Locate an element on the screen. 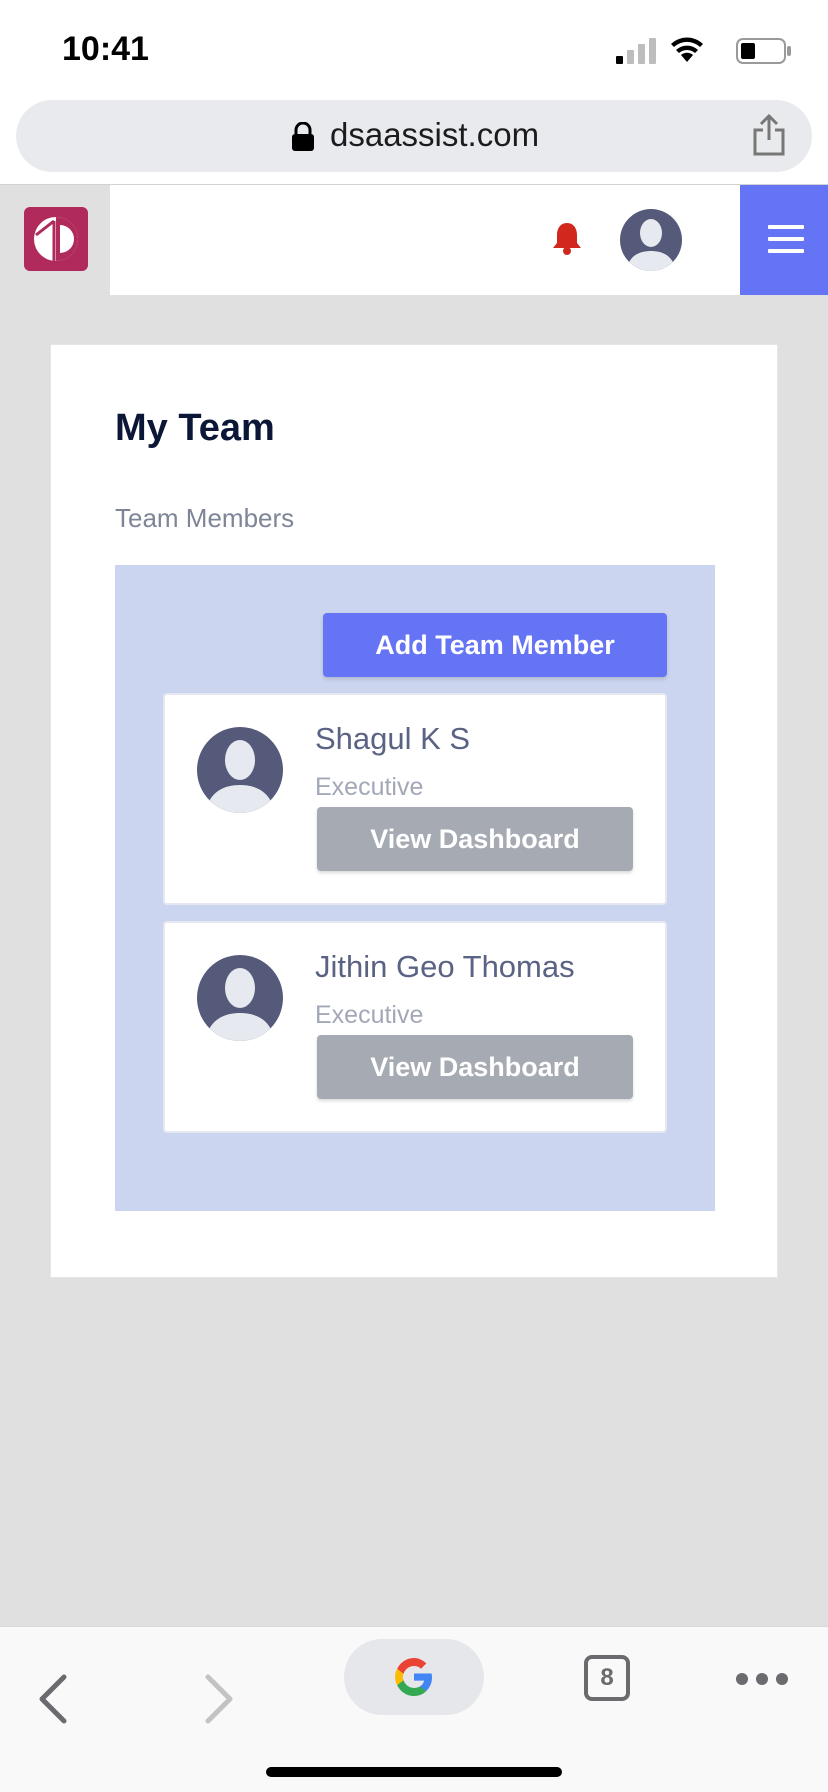 This screenshot has height=1792, width=828. section-label: Team Members is located at coordinates (205, 518).